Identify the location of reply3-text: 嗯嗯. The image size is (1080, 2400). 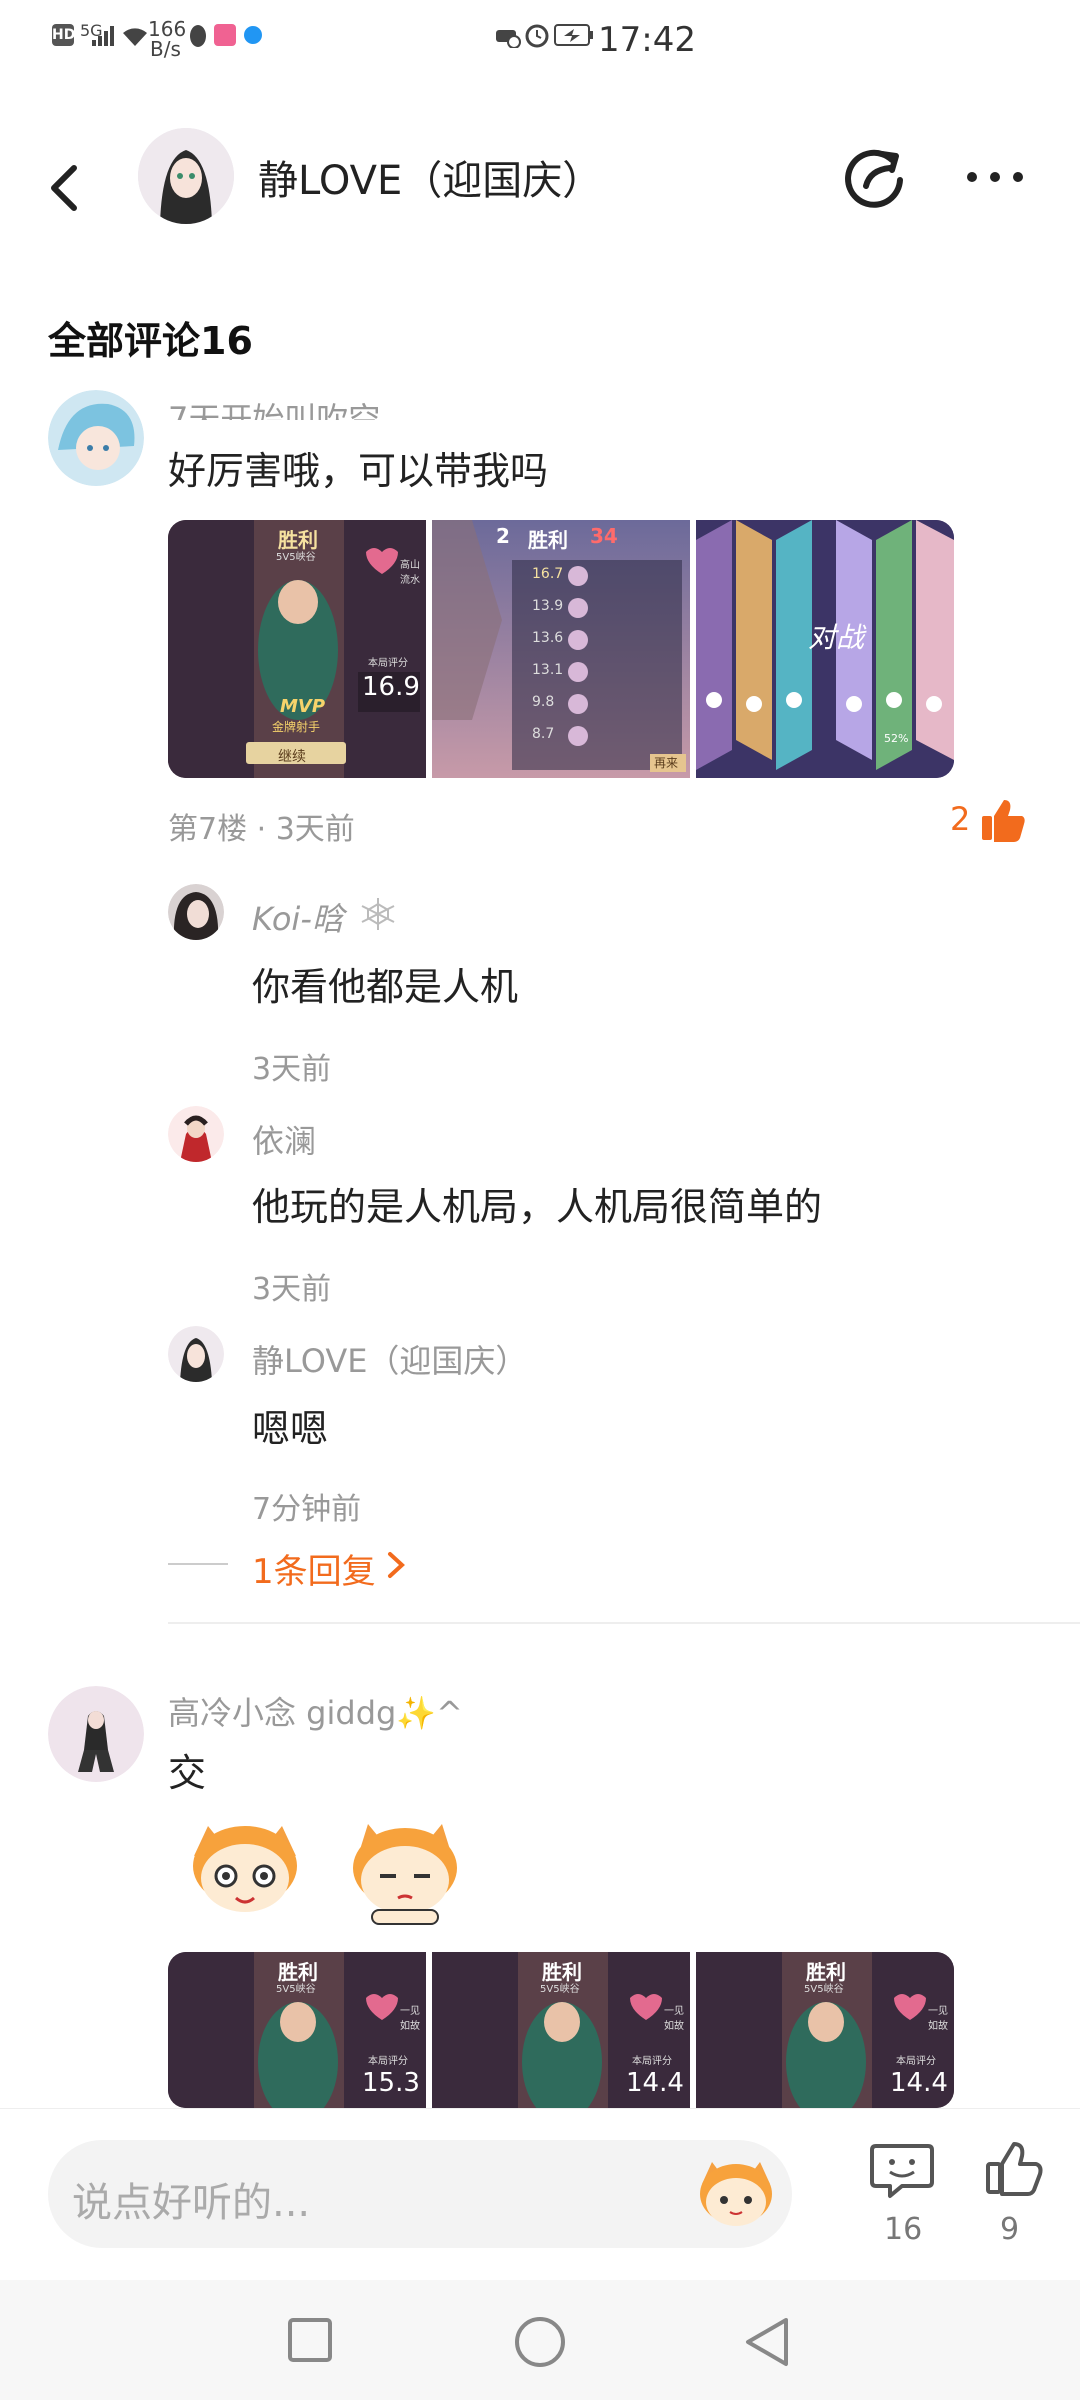
(290, 1425).